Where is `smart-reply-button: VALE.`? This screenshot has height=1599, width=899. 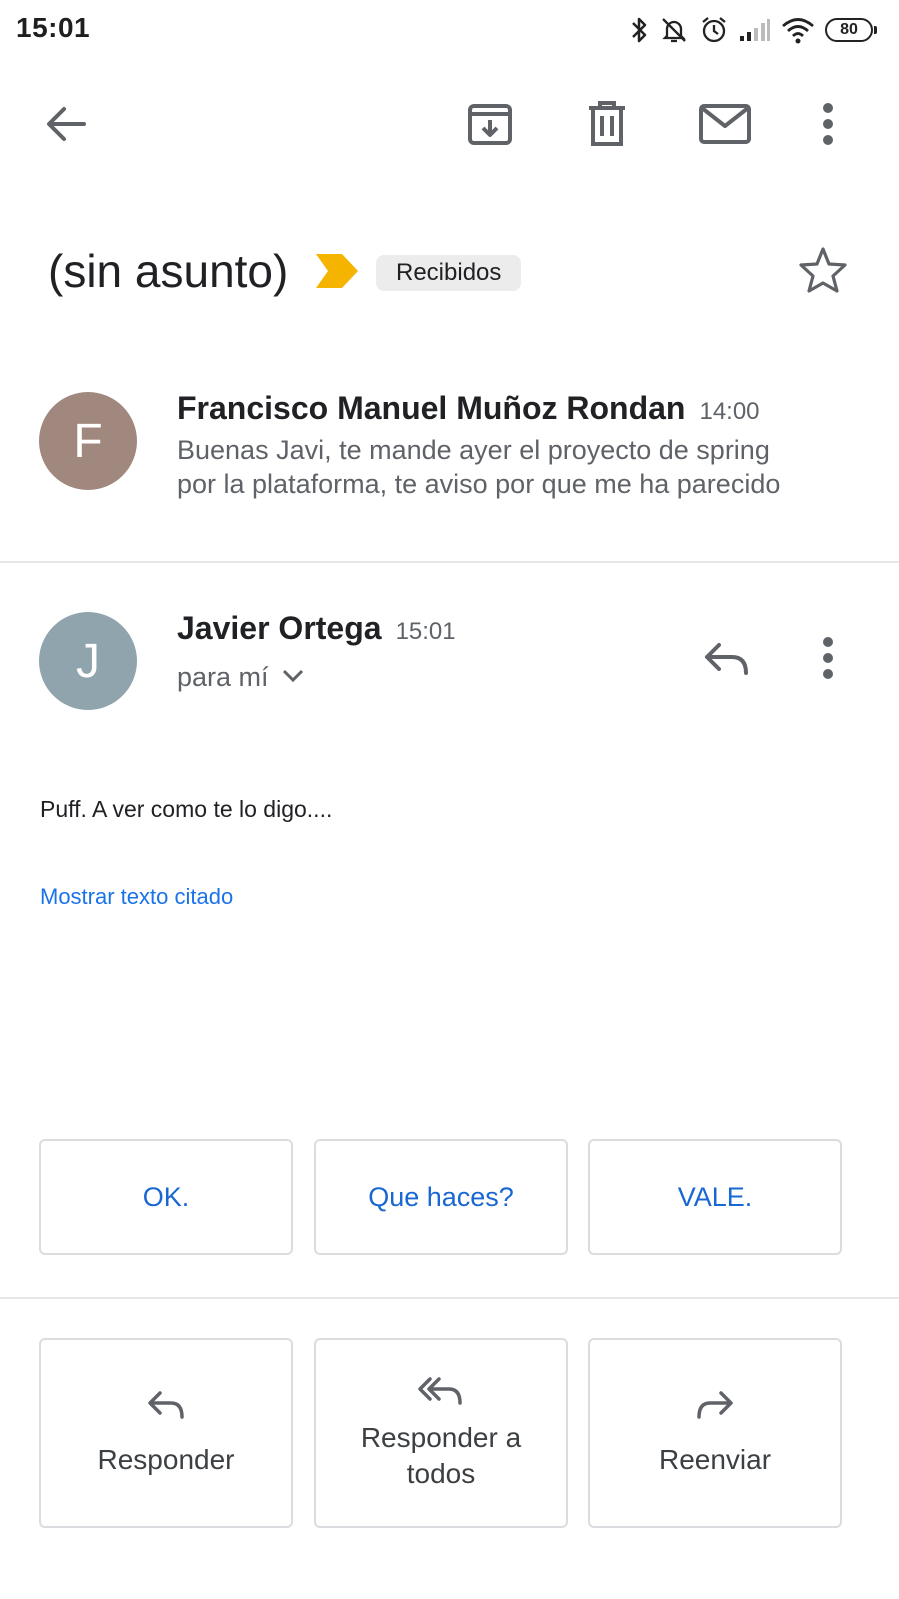
smart-reply-button: VALE. is located at coordinates (715, 1197).